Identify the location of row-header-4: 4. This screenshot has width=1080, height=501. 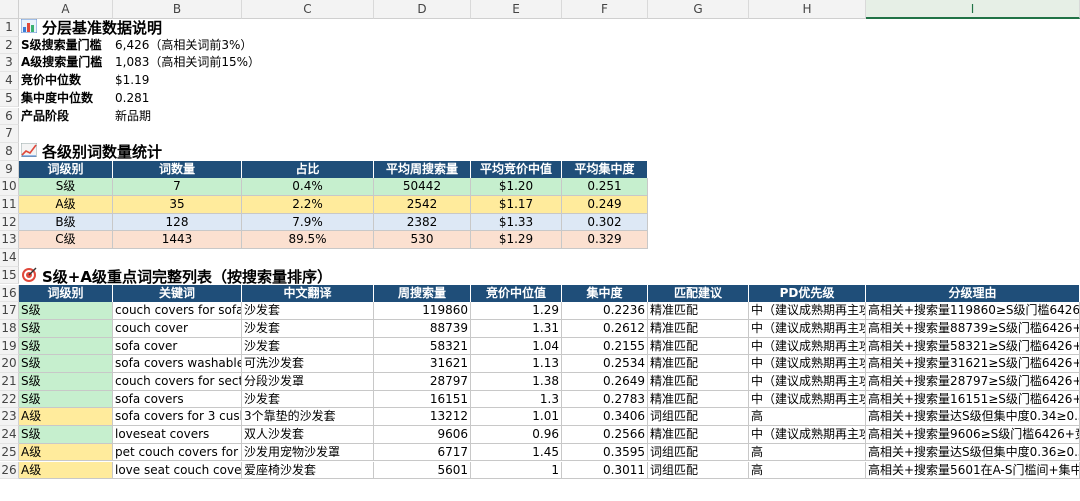
(9, 81).